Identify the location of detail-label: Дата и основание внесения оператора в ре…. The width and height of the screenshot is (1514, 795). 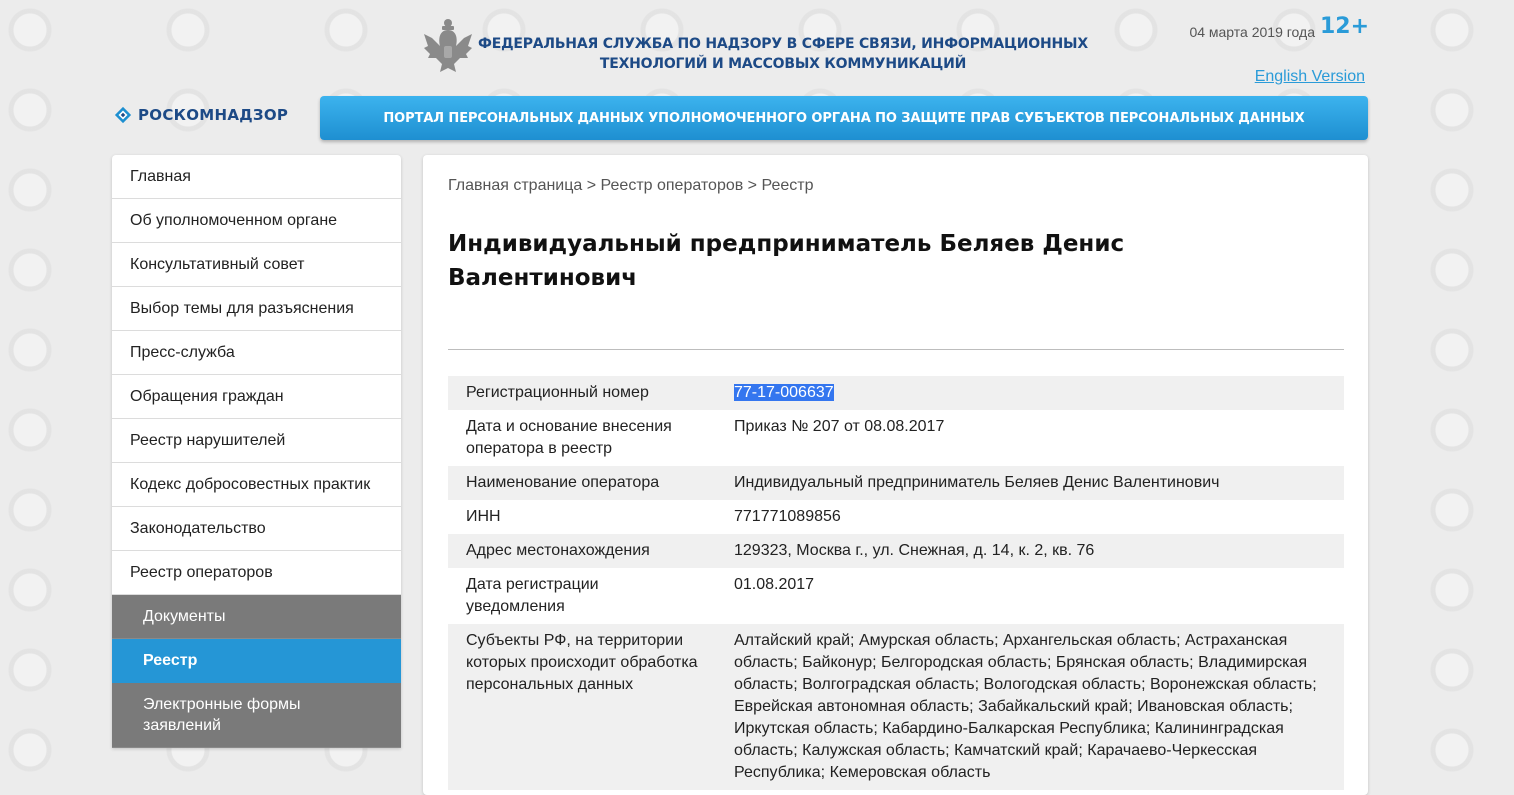
(569, 437).